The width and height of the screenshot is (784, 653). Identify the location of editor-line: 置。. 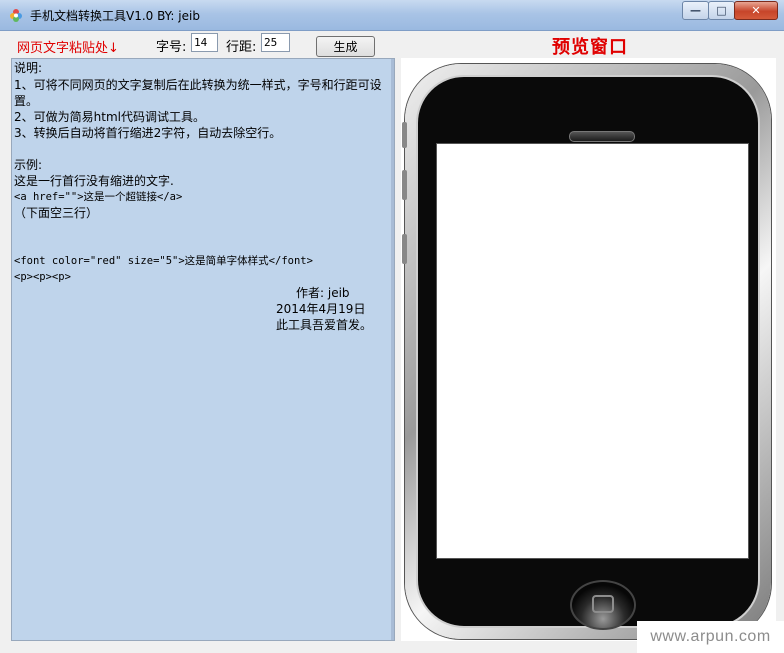
(26, 101).